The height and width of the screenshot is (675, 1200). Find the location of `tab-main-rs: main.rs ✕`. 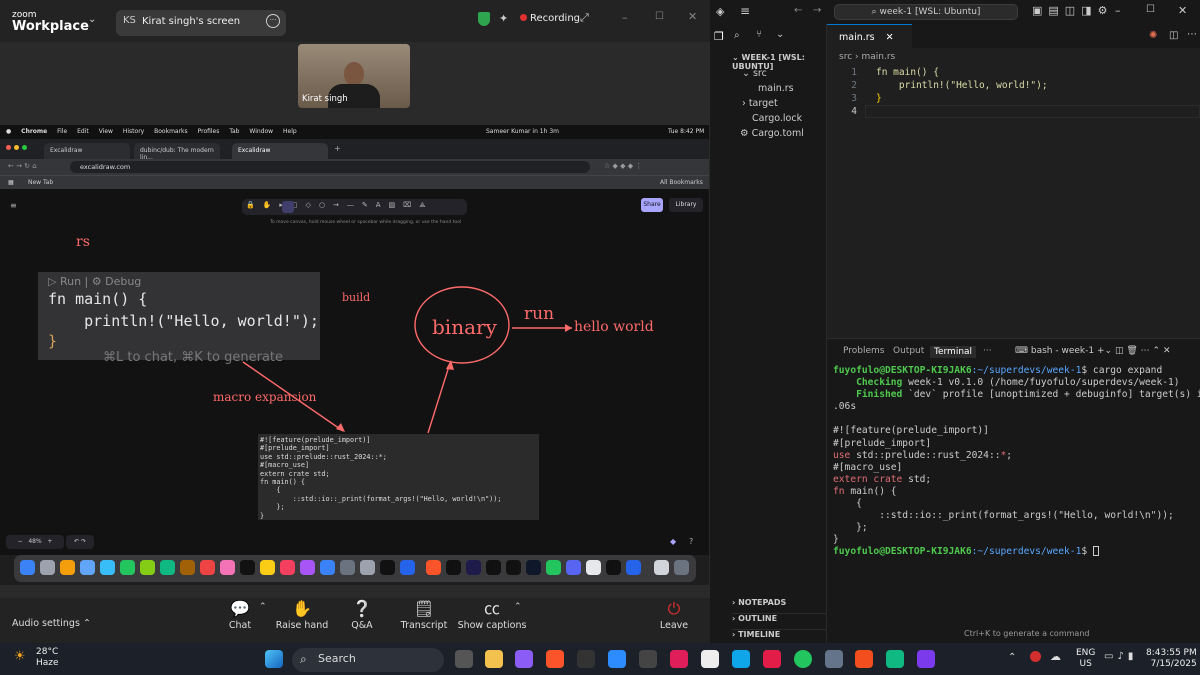

tab-main-rs: main.rs ✕ is located at coordinates (869, 36).